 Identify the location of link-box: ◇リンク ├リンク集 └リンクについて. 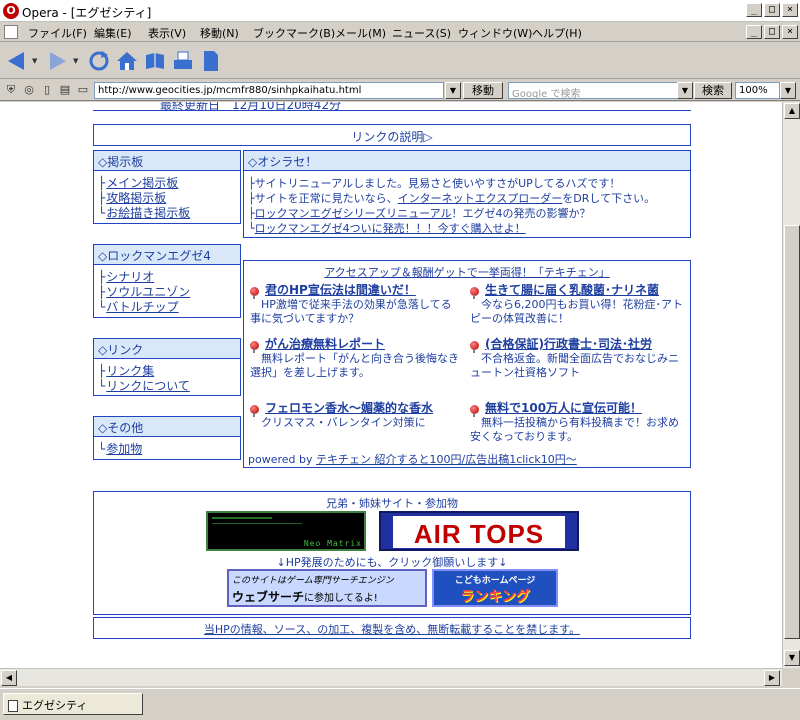
(167, 367).